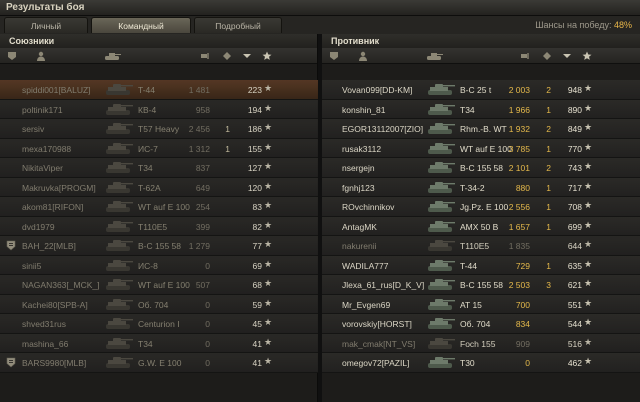  What do you see at coordinates (481, 148) in the screenshot?
I see `table-row: rusak3112 WT auf E 100 3 785 1 770 ★` at bounding box center [481, 148].